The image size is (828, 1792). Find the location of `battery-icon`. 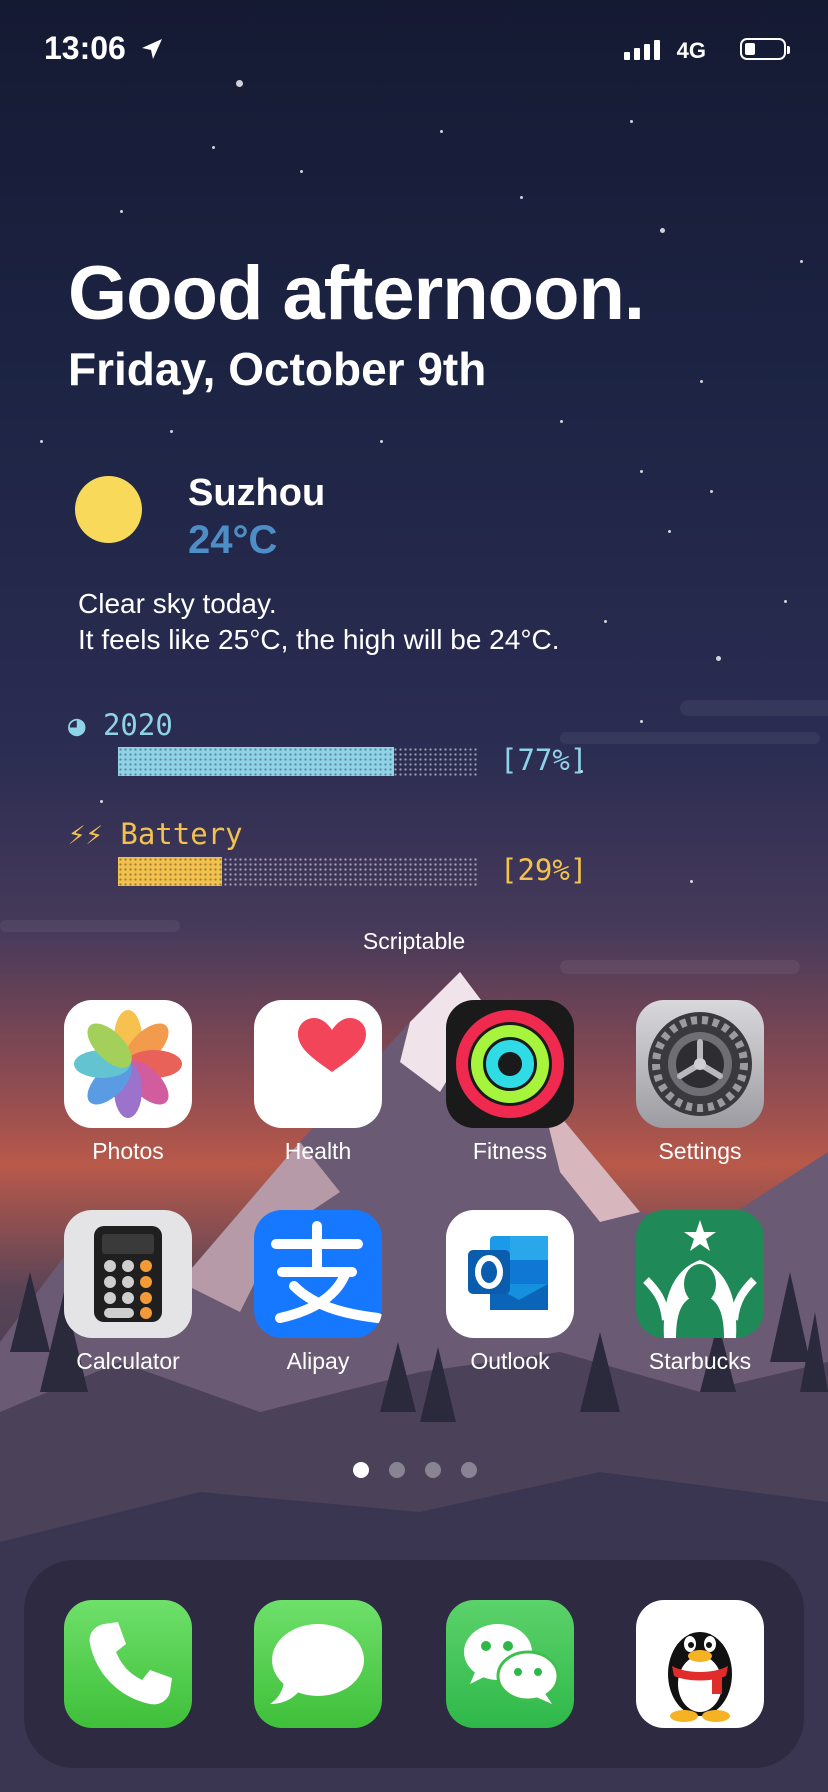

battery-icon is located at coordinates (765, 49).